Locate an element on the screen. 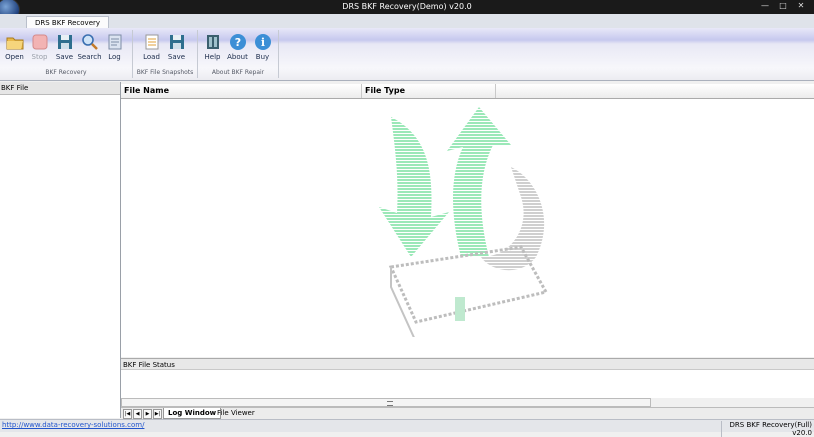  svg-text: i is located at coordinates (262, 42).